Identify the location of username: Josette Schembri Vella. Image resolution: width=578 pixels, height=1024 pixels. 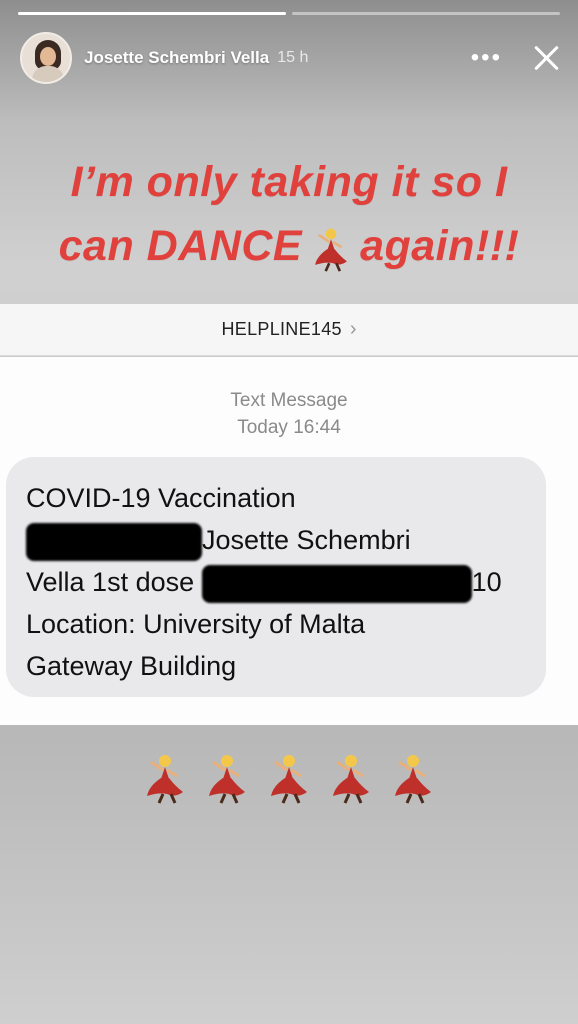
(176, 58).